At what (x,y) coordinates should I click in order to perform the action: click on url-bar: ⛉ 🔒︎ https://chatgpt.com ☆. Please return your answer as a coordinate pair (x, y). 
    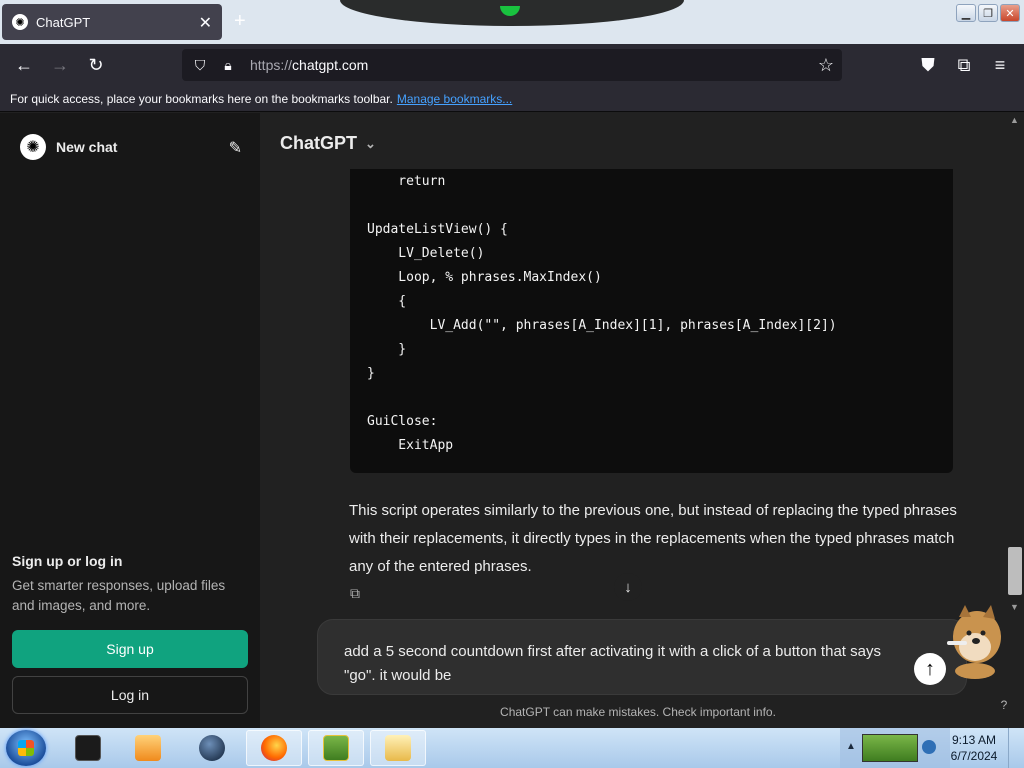
    Looking at the image, I should click on (512, 65).